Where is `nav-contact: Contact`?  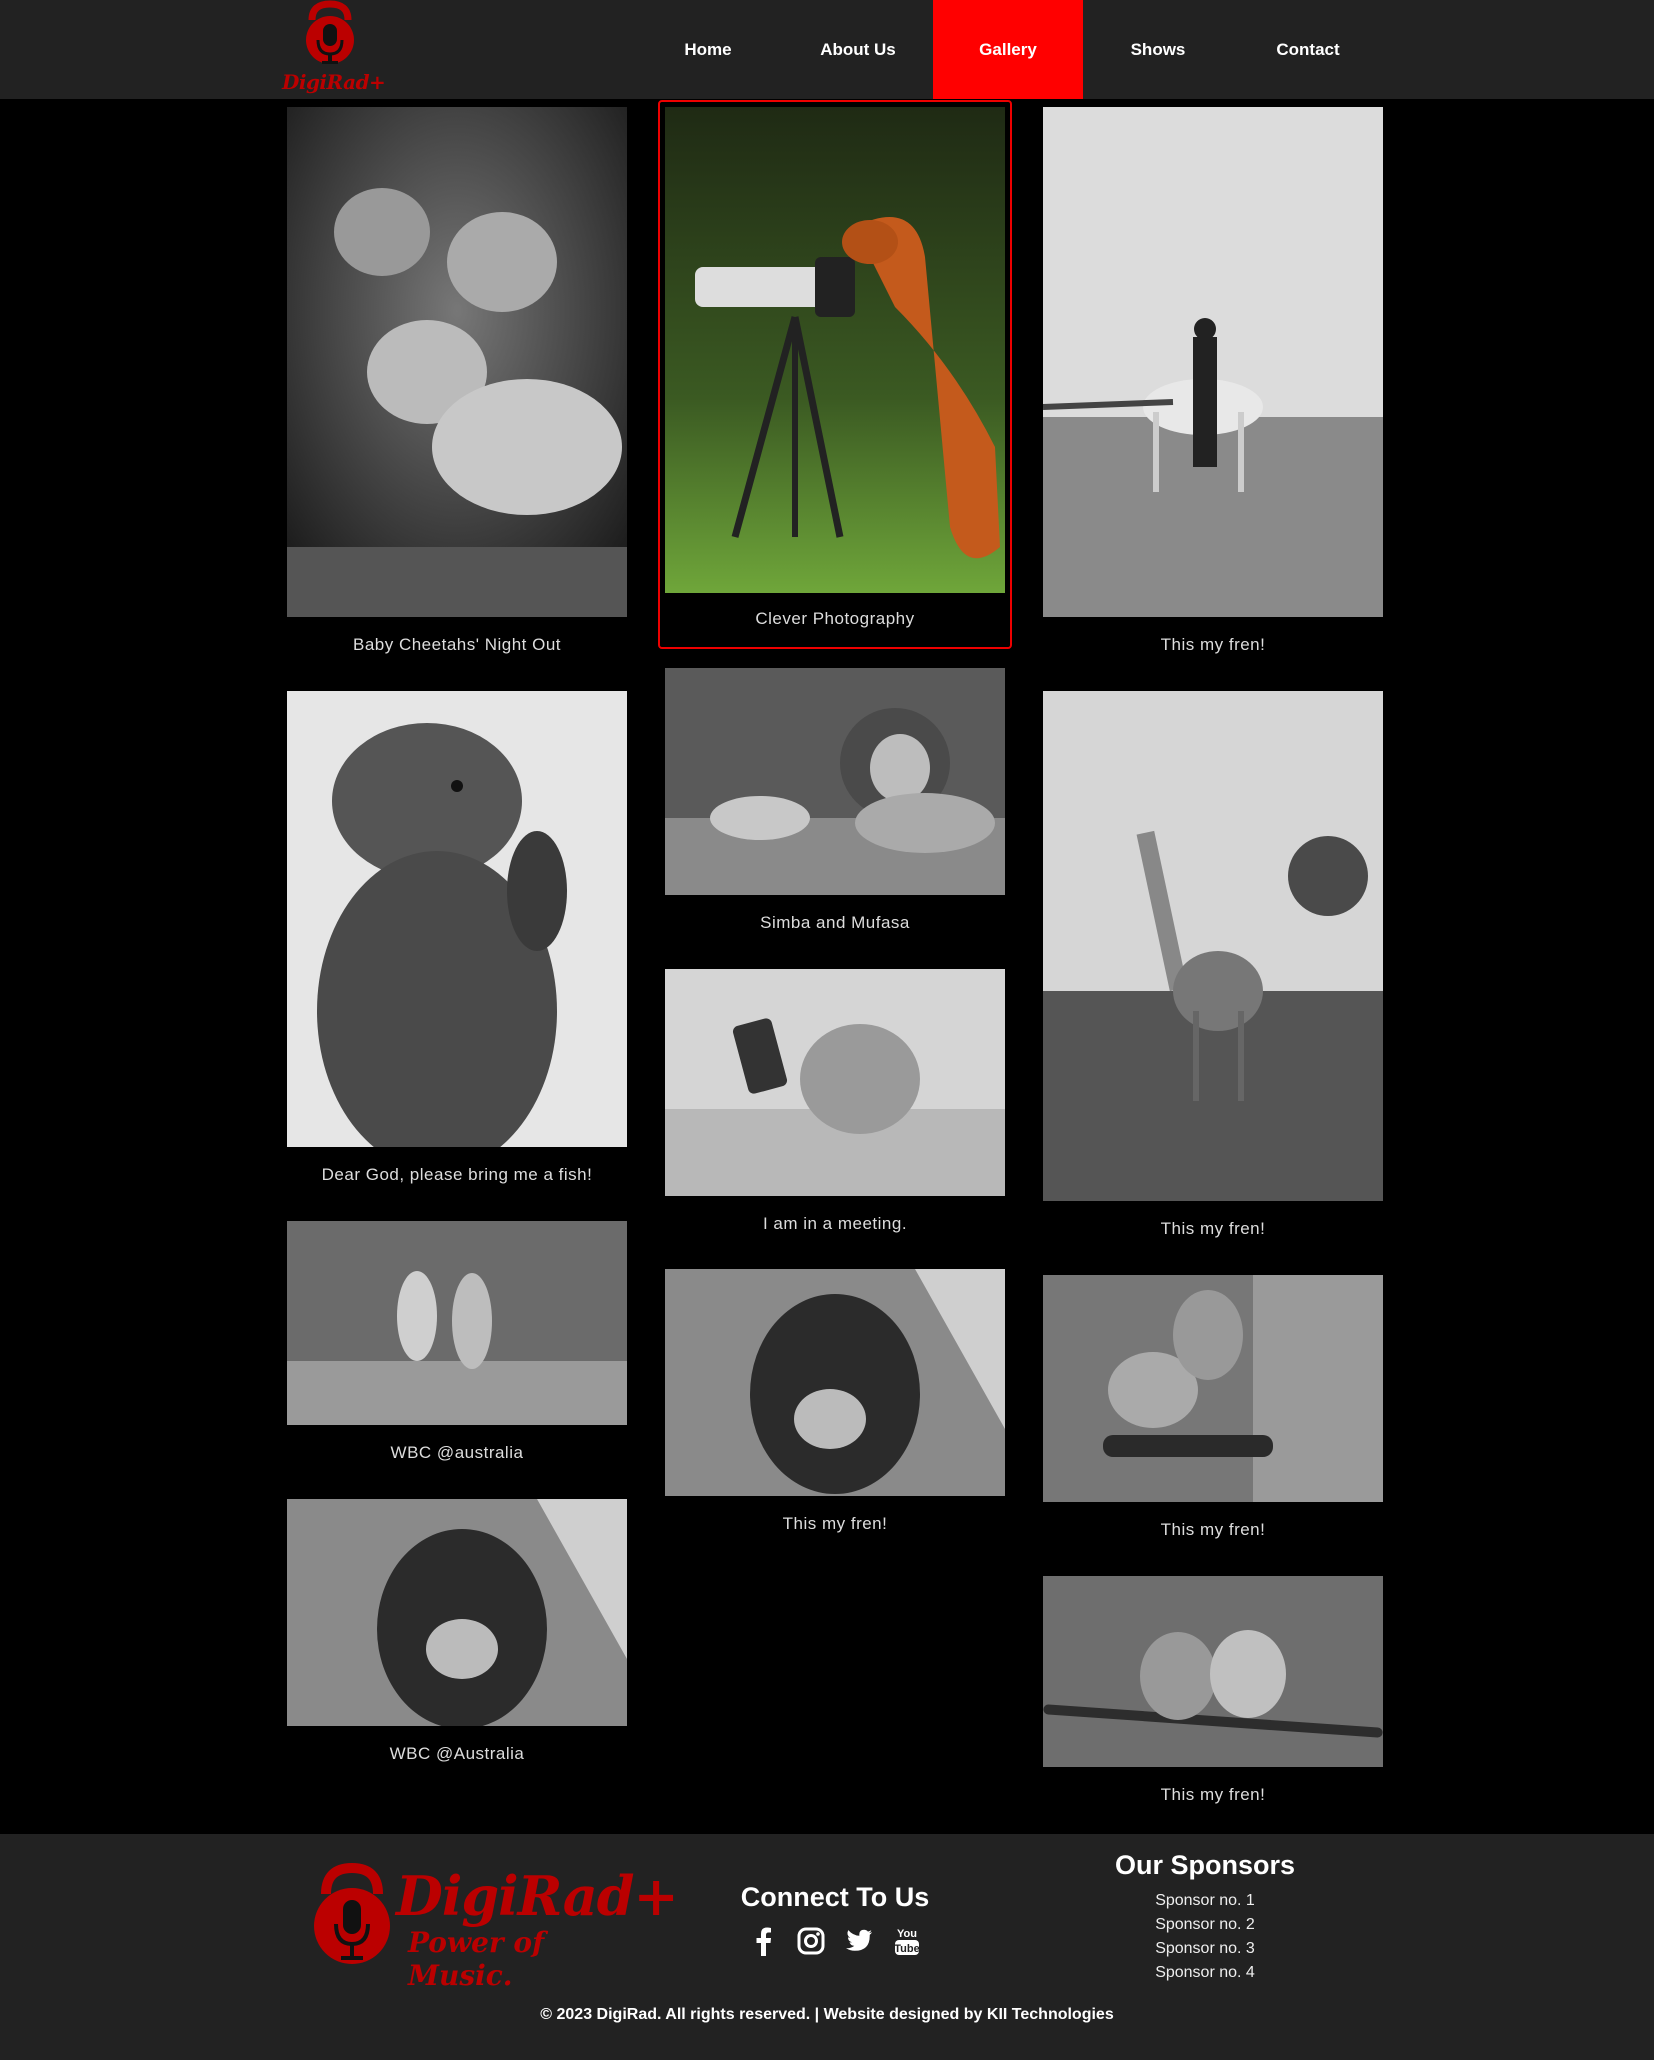 nav-contact: Contact is located at coordinates (1308, 49).